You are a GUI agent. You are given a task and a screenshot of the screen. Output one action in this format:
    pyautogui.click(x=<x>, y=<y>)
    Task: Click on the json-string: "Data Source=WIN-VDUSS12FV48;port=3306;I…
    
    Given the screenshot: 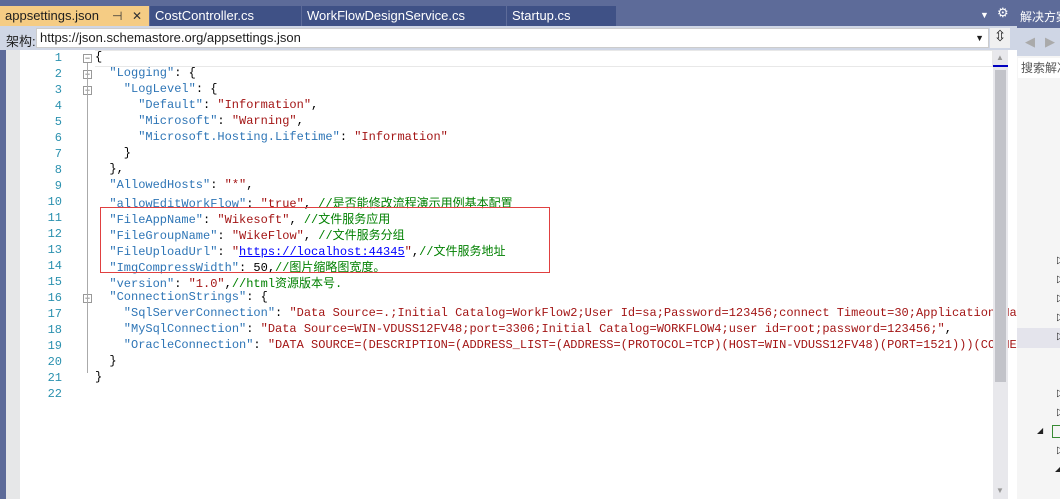 What is the action you would take?
    pyautogui.click(x=602, y=329)
    